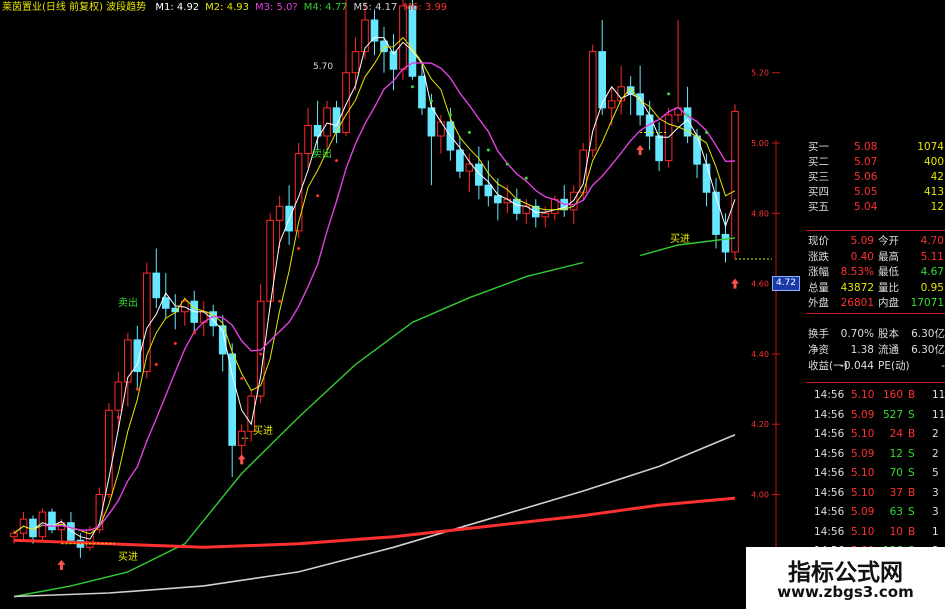 The image size is (945, 609). What do you see at coordinates (857, 334) in the screenshot?
I see `stat-value: 0.70%` at bounding box center [857, 334].